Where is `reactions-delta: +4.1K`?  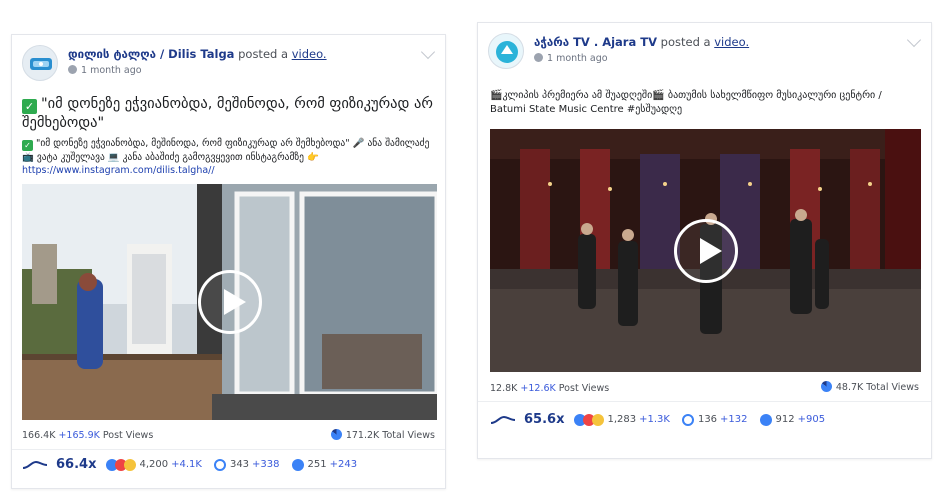
reactions-delta: +4.1K is located at coordinates (186, 464).